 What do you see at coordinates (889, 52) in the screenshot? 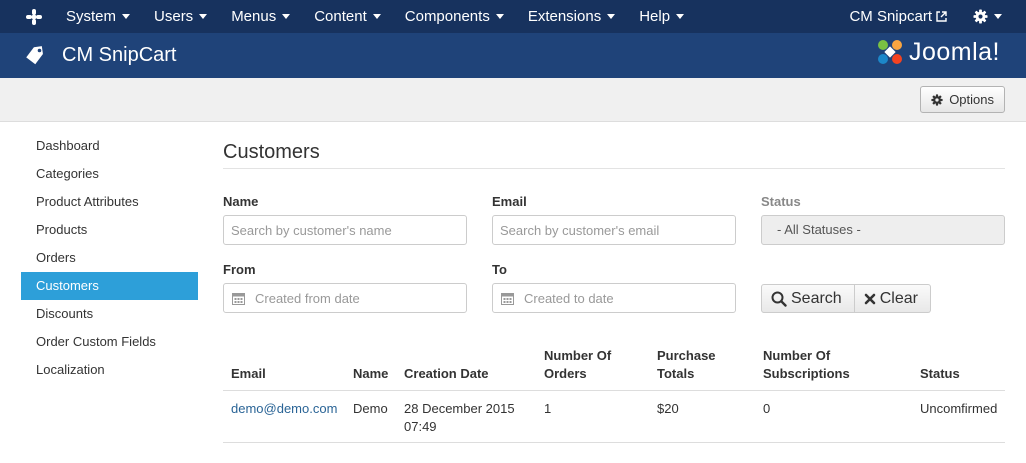
I see `joomla-logo-icon` at bounding box center [889, 52].